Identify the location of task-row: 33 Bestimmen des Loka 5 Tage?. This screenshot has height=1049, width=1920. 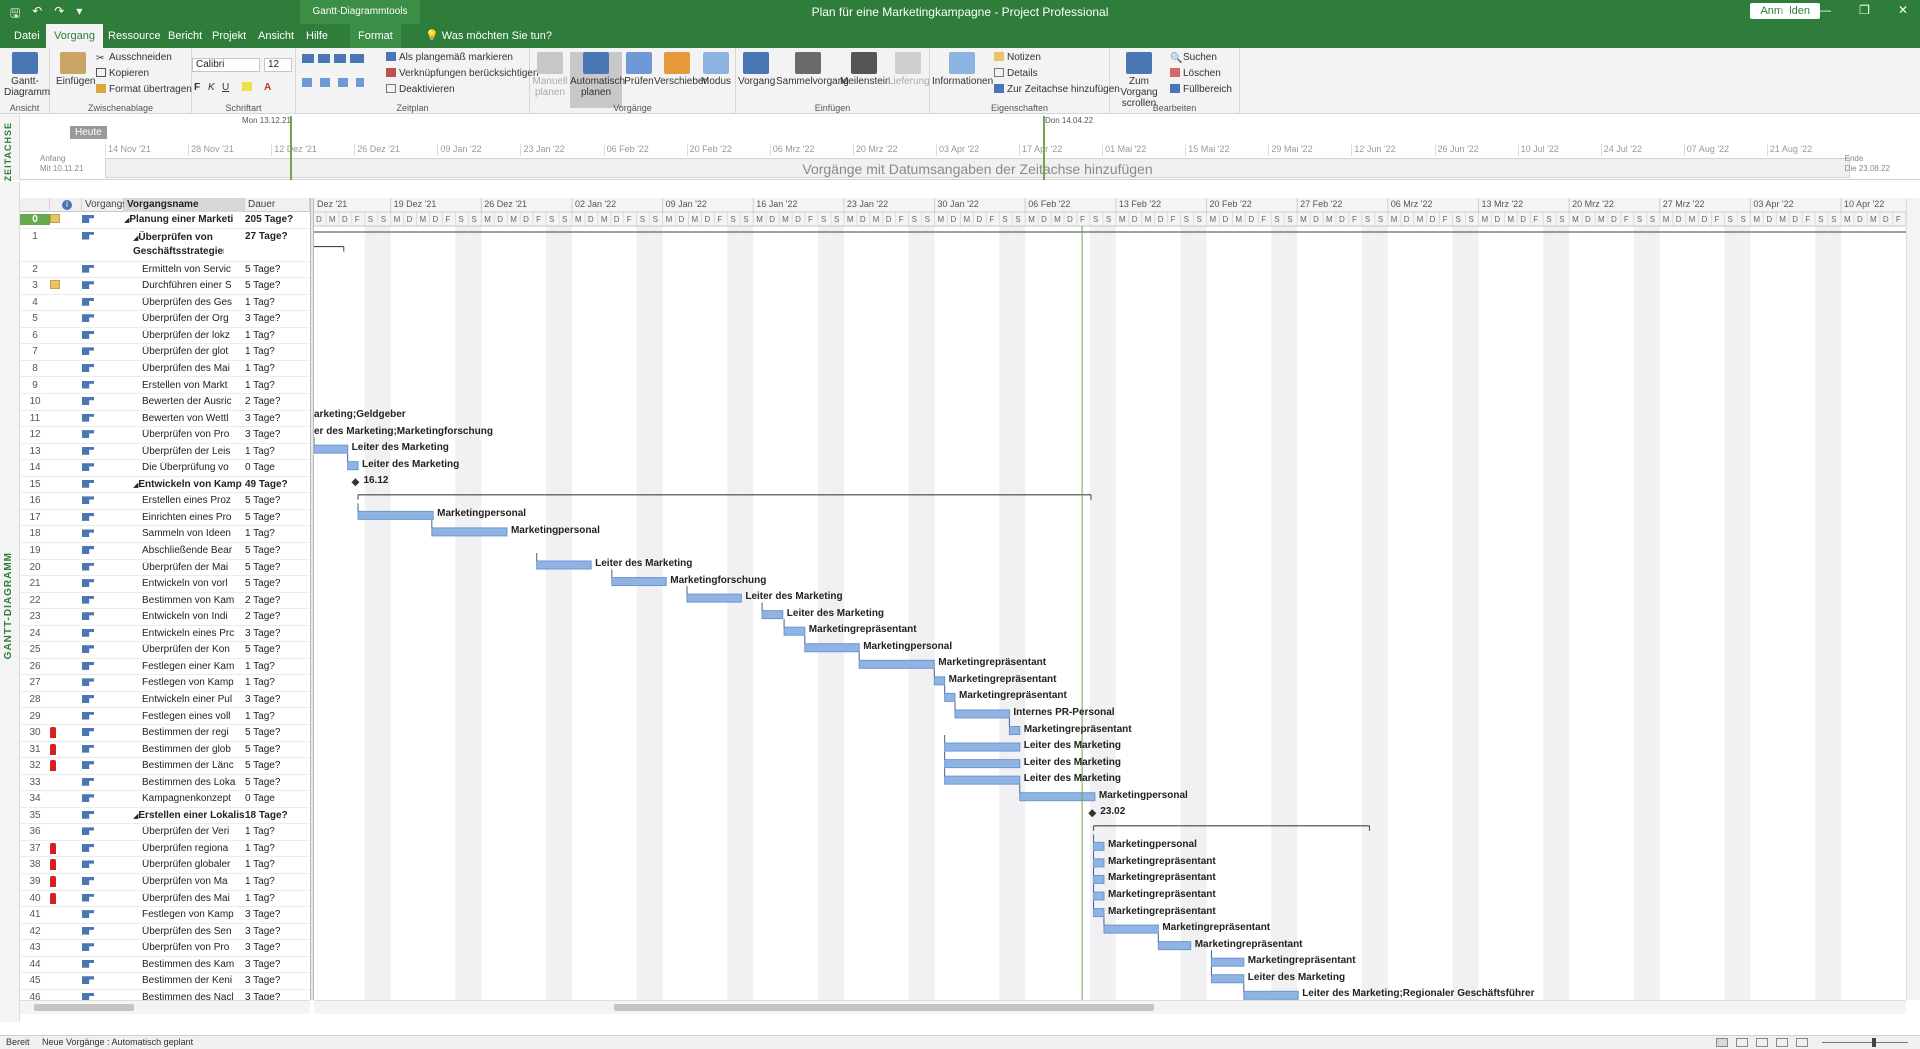
(165, 783).